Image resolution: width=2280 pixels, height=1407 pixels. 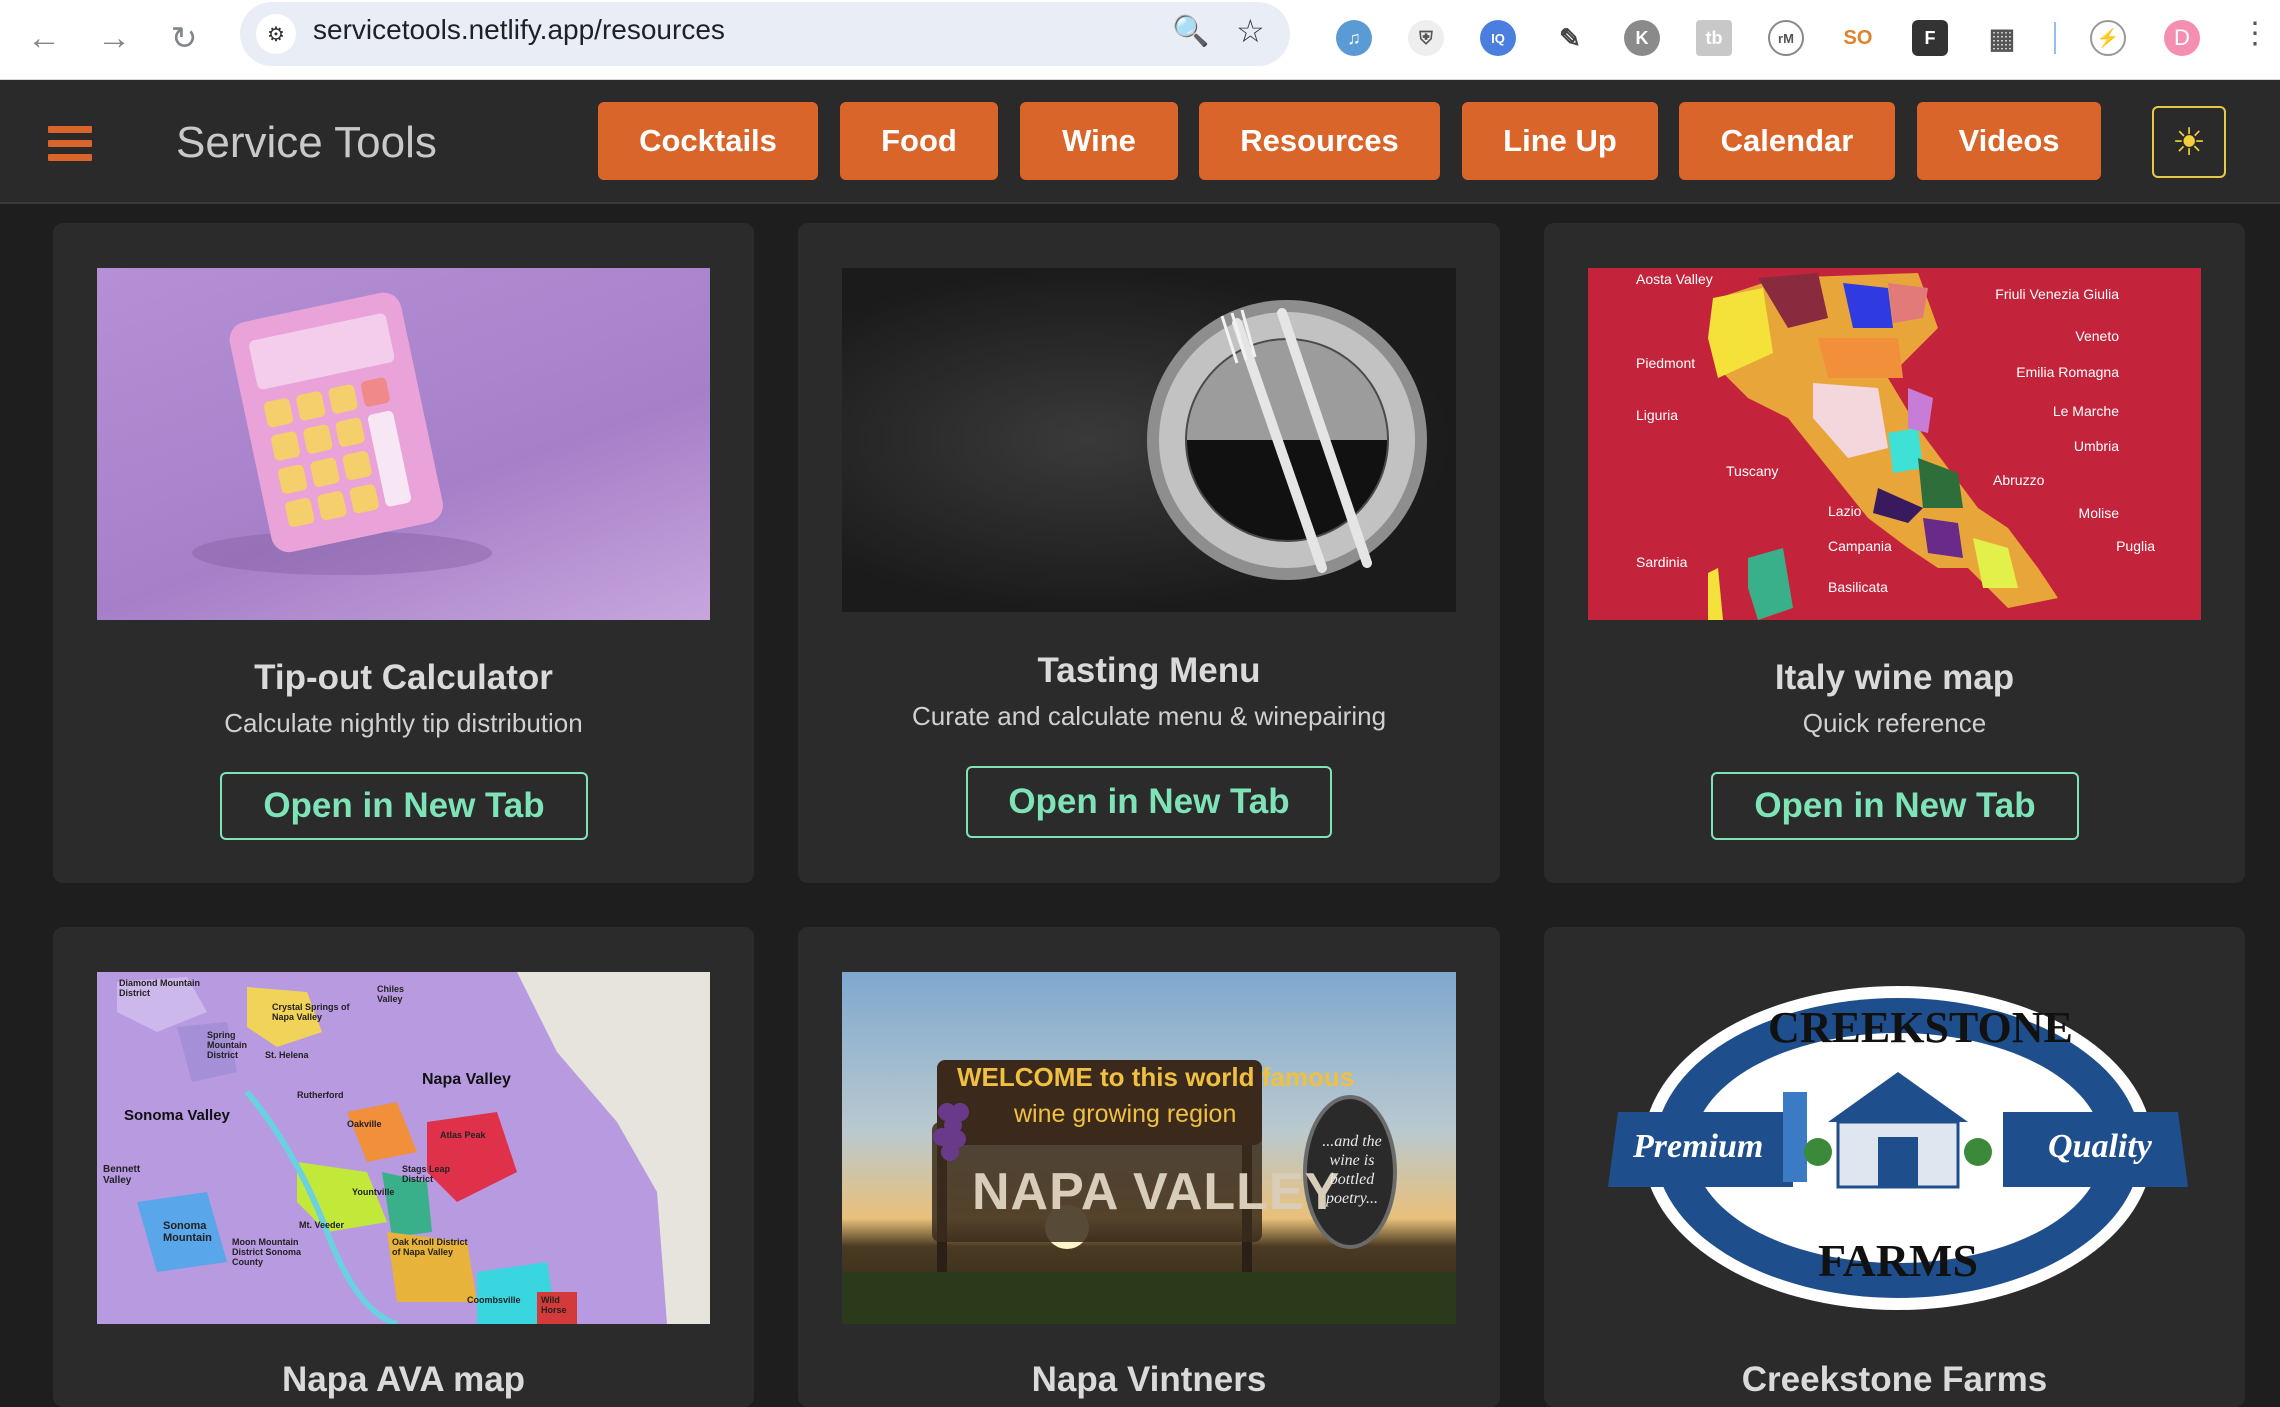 What do you see at coordinates (919, 141) in the screenshot?
I see `nav-food-button: Food` at bounding box center [919, 141].